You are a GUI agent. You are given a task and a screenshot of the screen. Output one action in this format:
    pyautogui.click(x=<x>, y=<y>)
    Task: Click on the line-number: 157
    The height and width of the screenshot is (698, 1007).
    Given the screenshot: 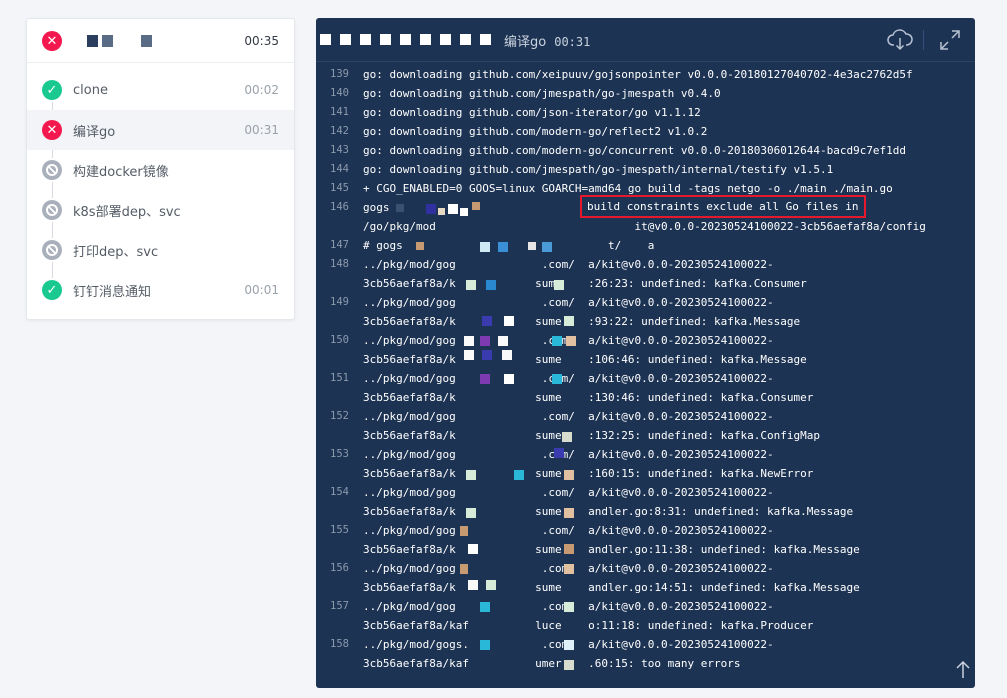 What is the action you would take?
    pyautogui.click(x=339, y=606)
    